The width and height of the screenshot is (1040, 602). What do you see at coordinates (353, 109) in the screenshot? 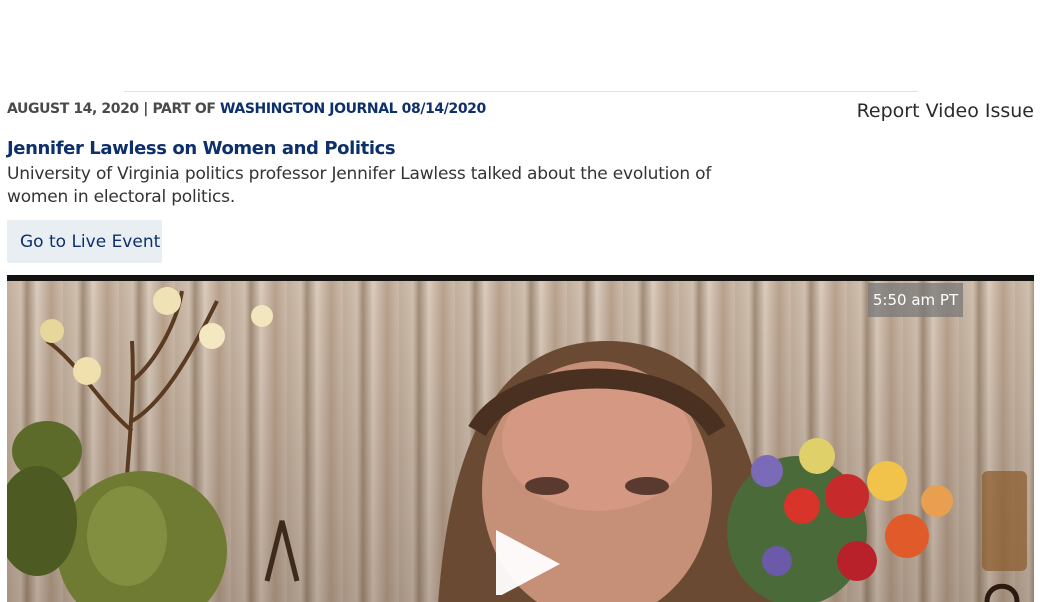
I see `program-link: WASHINGTON JOURNAL 08/14/2020` at bounding box center [353, 109].